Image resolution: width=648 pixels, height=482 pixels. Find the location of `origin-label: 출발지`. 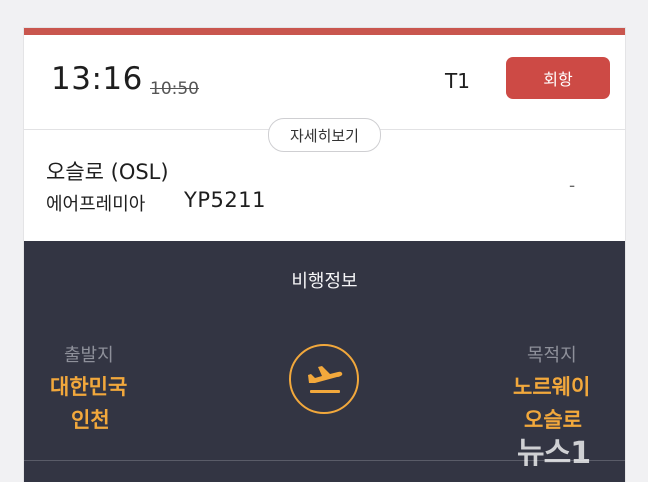

origin-label: 출발지 is located at coordinates (89, 355).